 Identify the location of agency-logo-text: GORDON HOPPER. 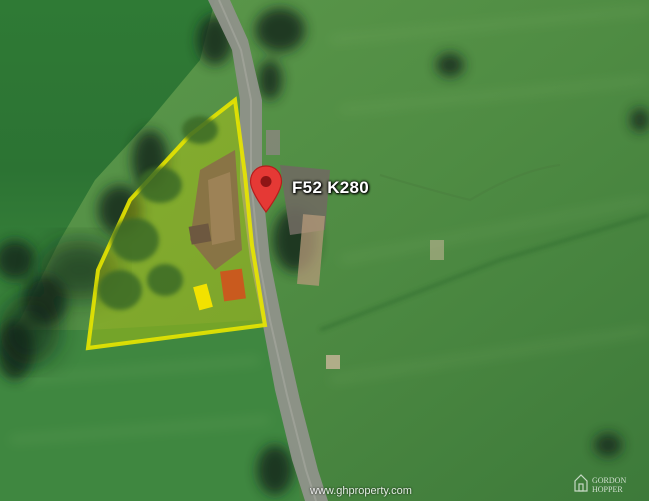
(609, 485).